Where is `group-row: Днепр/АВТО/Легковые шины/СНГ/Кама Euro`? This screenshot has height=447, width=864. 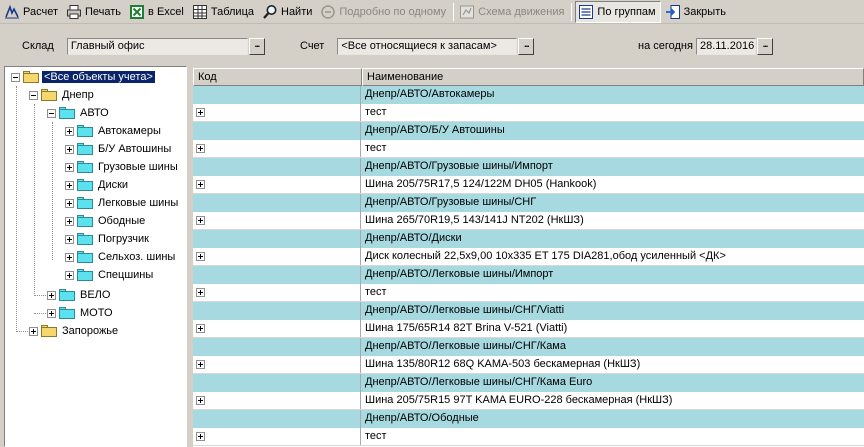 group-row: Днепр/АВТО/Легковые шины/СНГ/Кама Euro is located at coordinates (528, 383).